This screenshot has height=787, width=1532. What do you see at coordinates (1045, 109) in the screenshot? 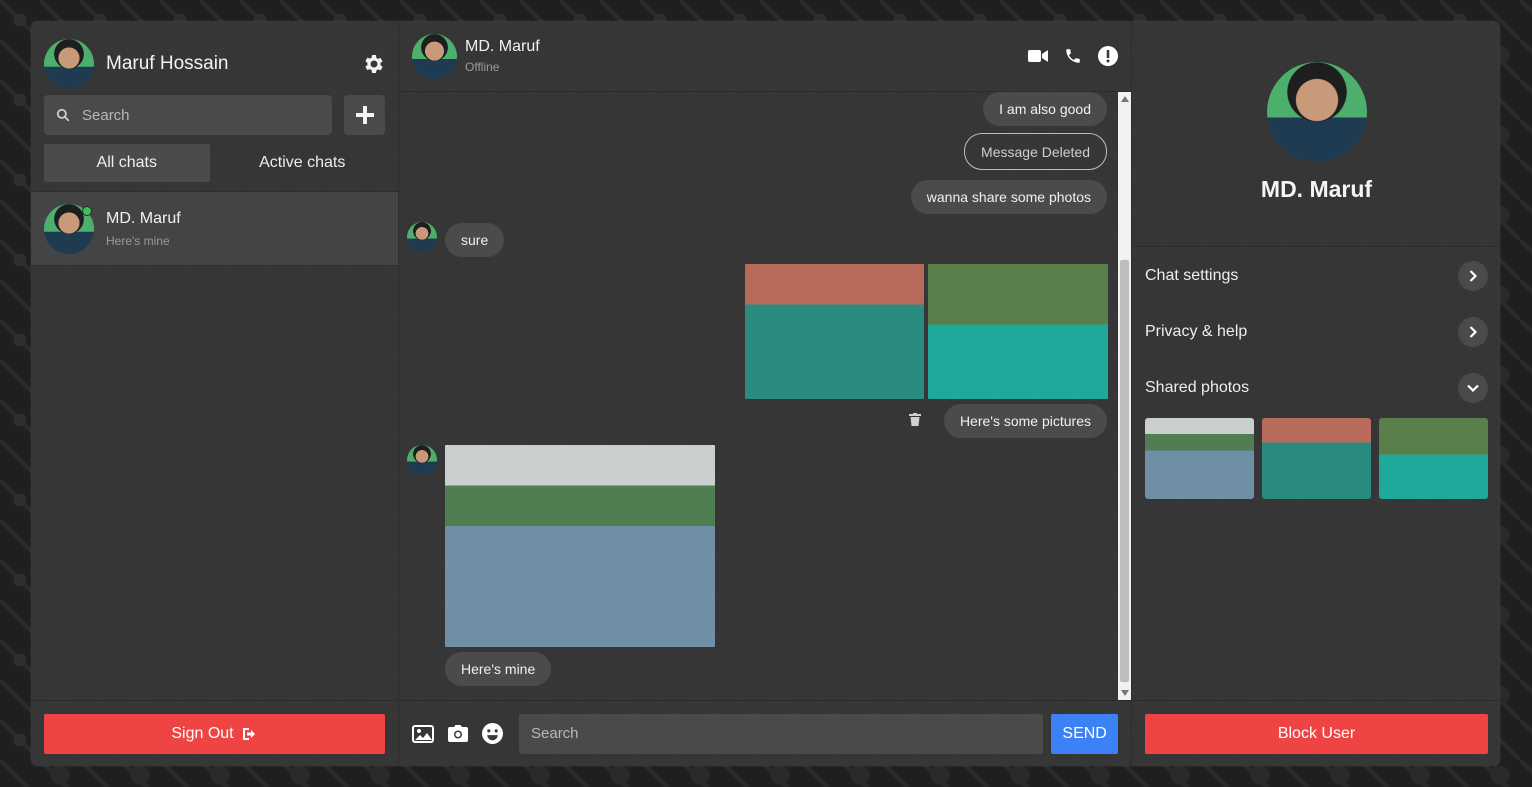
I see `message-outgoing: I am also good` at bounding box center [1045, 109].